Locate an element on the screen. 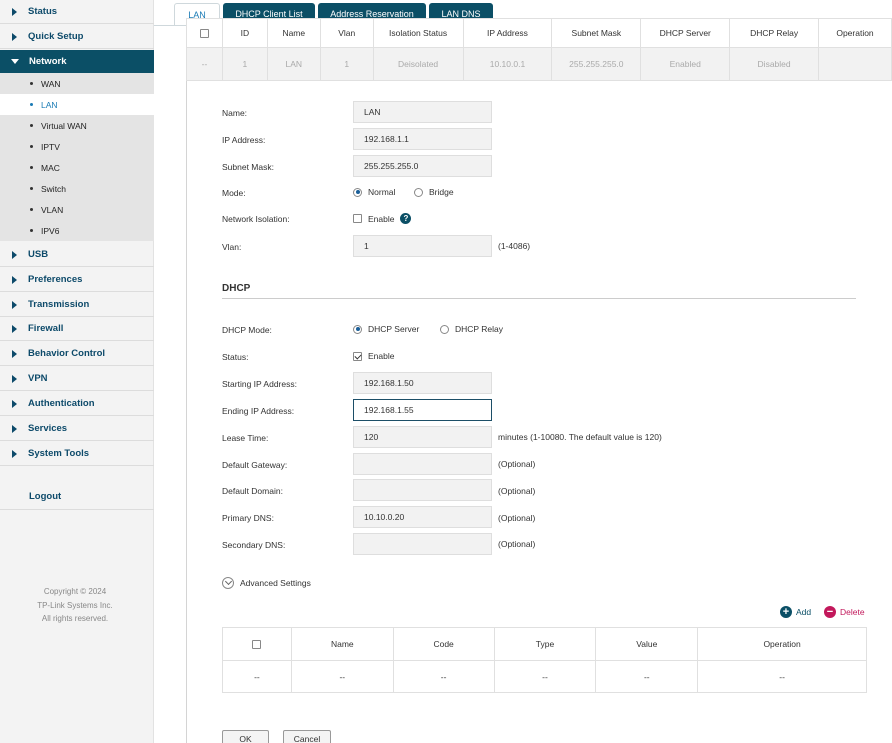 This screenshot has height=743, width=892. checkbox-icon is located at coordinates (357, 218).